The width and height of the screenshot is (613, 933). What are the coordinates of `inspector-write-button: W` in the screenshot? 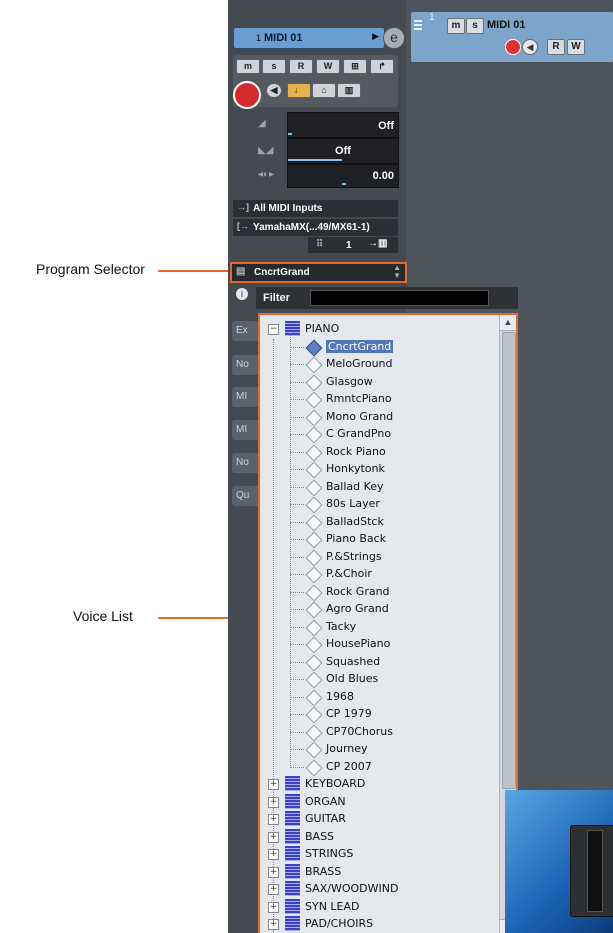 It's located at (328, 66).